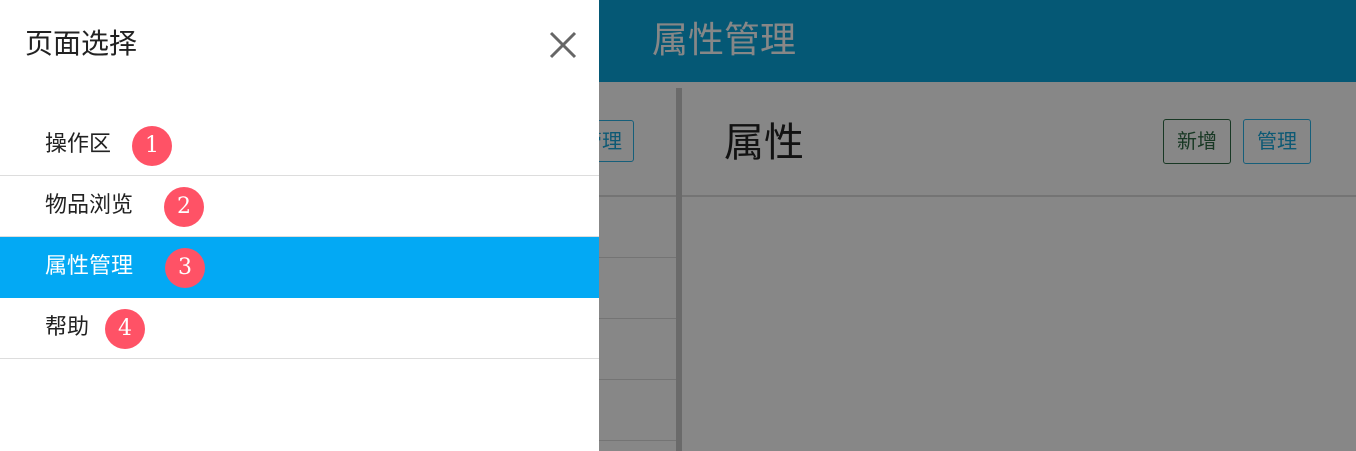 This screenshot has height=451, width=1356. I want to click on menu-item-item-browse: 物品浏览 2, so click(299, 206).